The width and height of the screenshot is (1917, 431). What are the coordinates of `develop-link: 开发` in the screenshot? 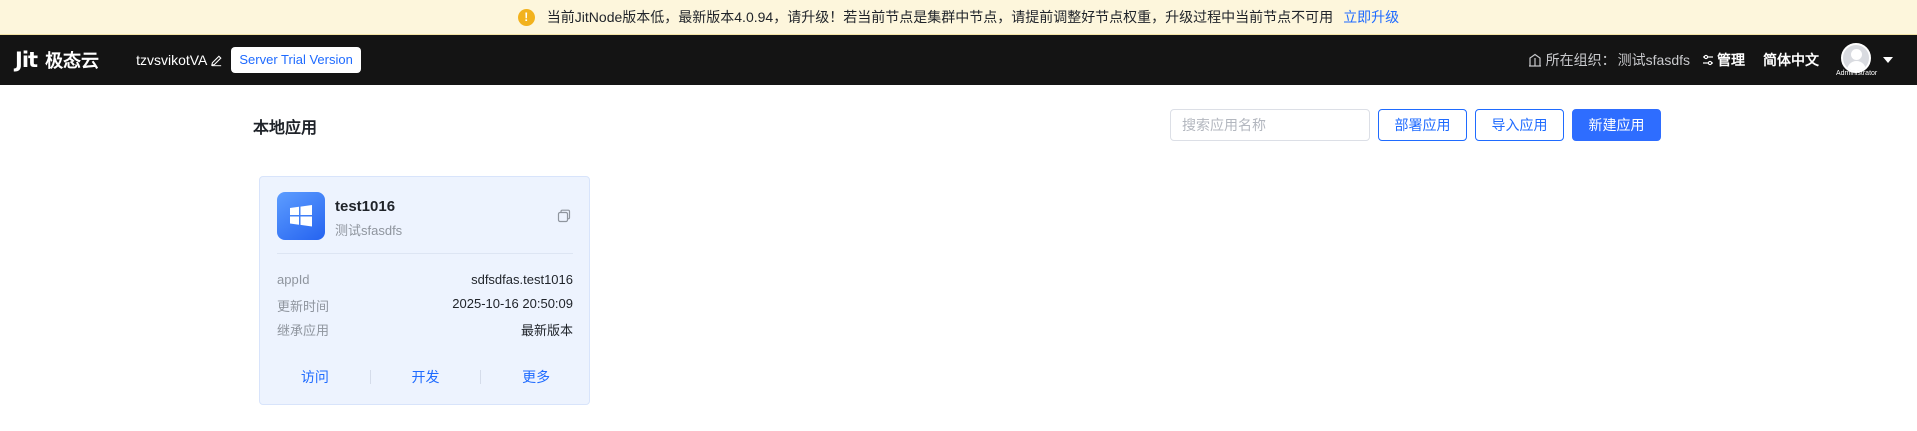 It's located at (426, 377).